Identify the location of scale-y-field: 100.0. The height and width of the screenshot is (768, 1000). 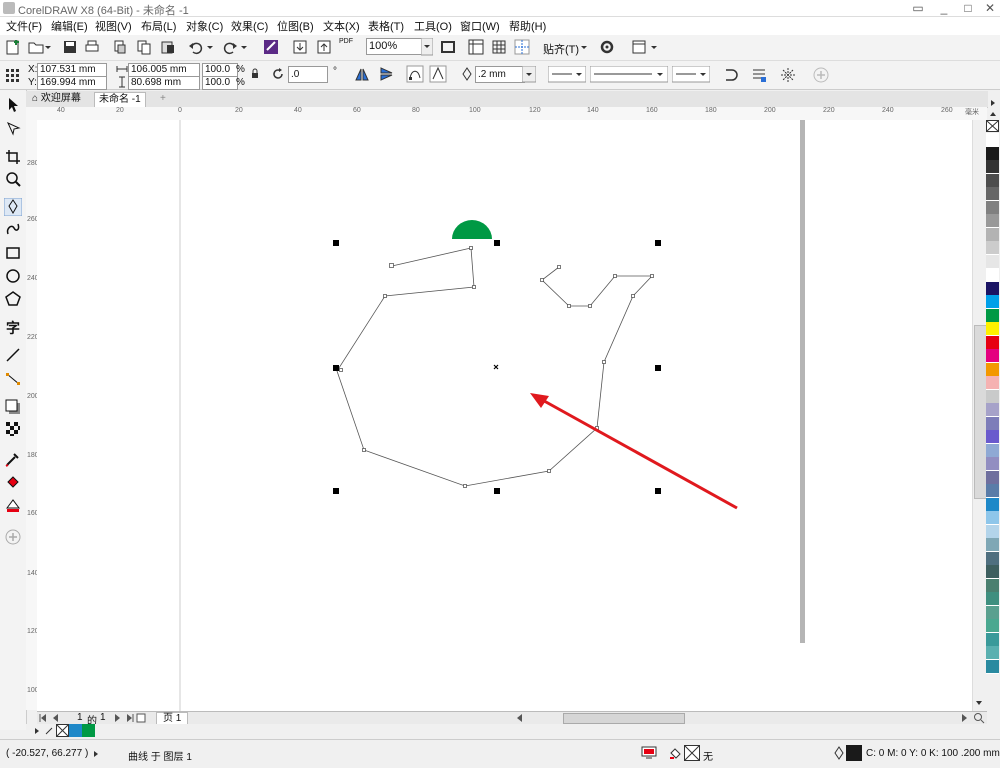
(220, 83).